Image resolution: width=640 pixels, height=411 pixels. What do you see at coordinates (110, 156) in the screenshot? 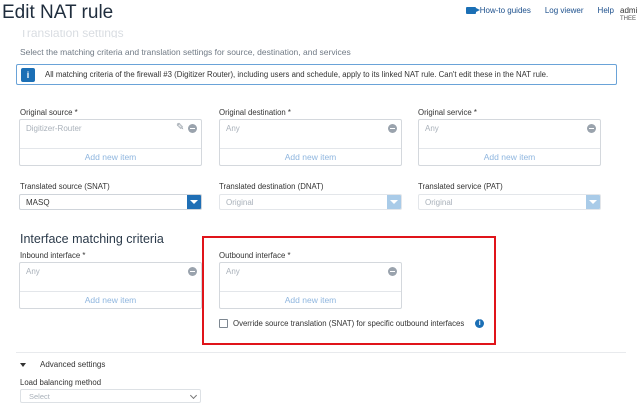
I see `add-original-source-button: Add new item` at bounding box center [110, 156].